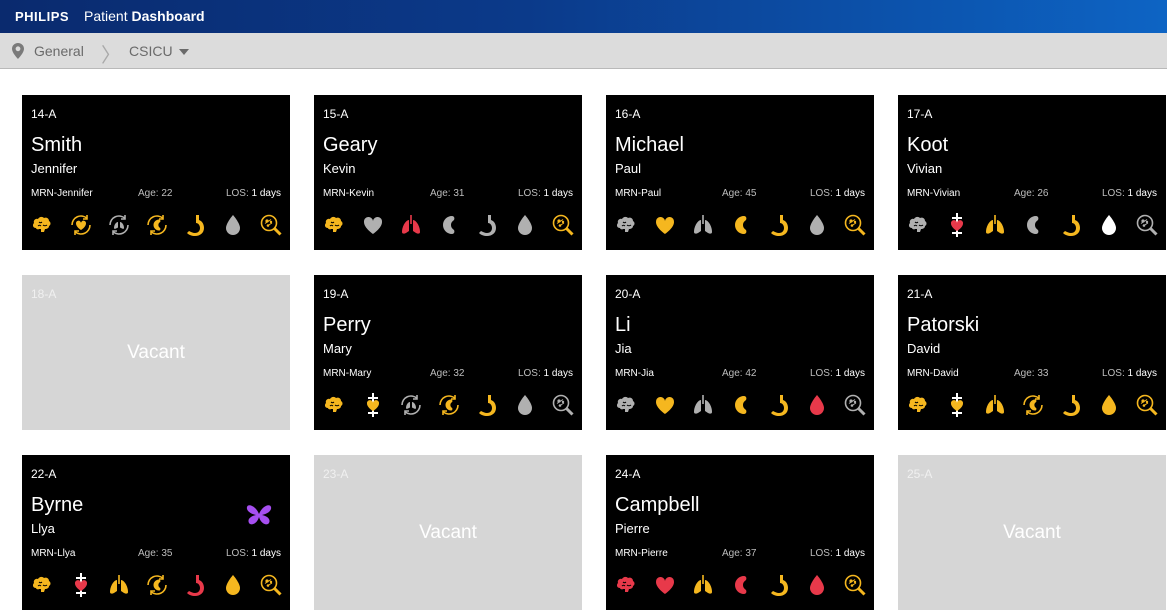  Describe the element at coordinates (448, 532) in the screenshot. I see `vacant-bed-card: 23-A Vacant` at that location.